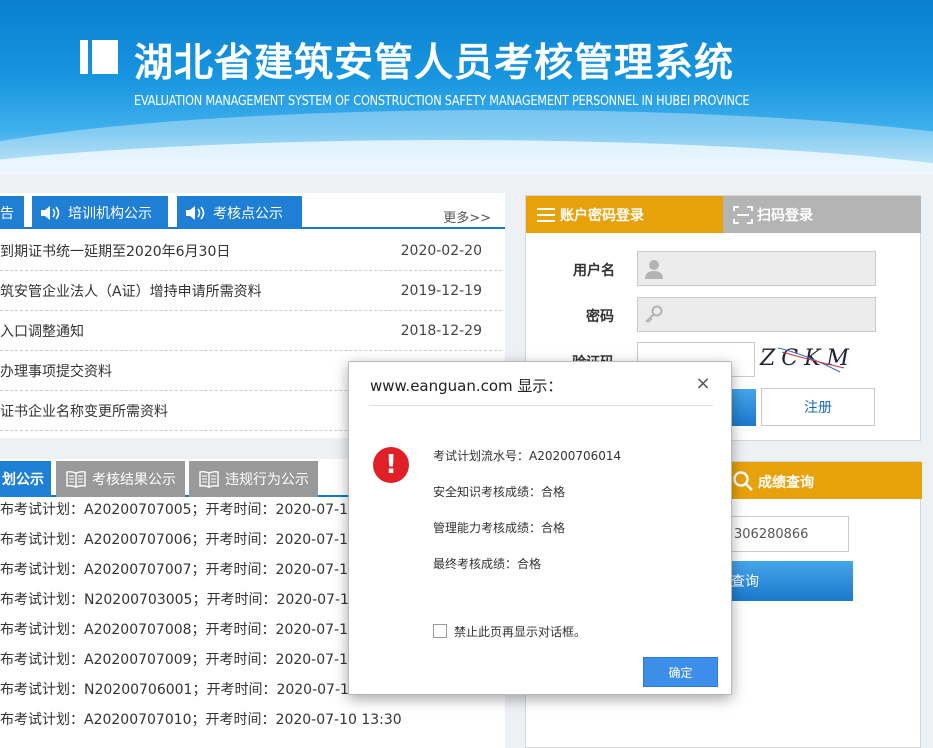 The width and height of the screenshot is (933, 748). Describe the element at coordinates (756, 268) in the screenshot. I see `username-input` at that location.